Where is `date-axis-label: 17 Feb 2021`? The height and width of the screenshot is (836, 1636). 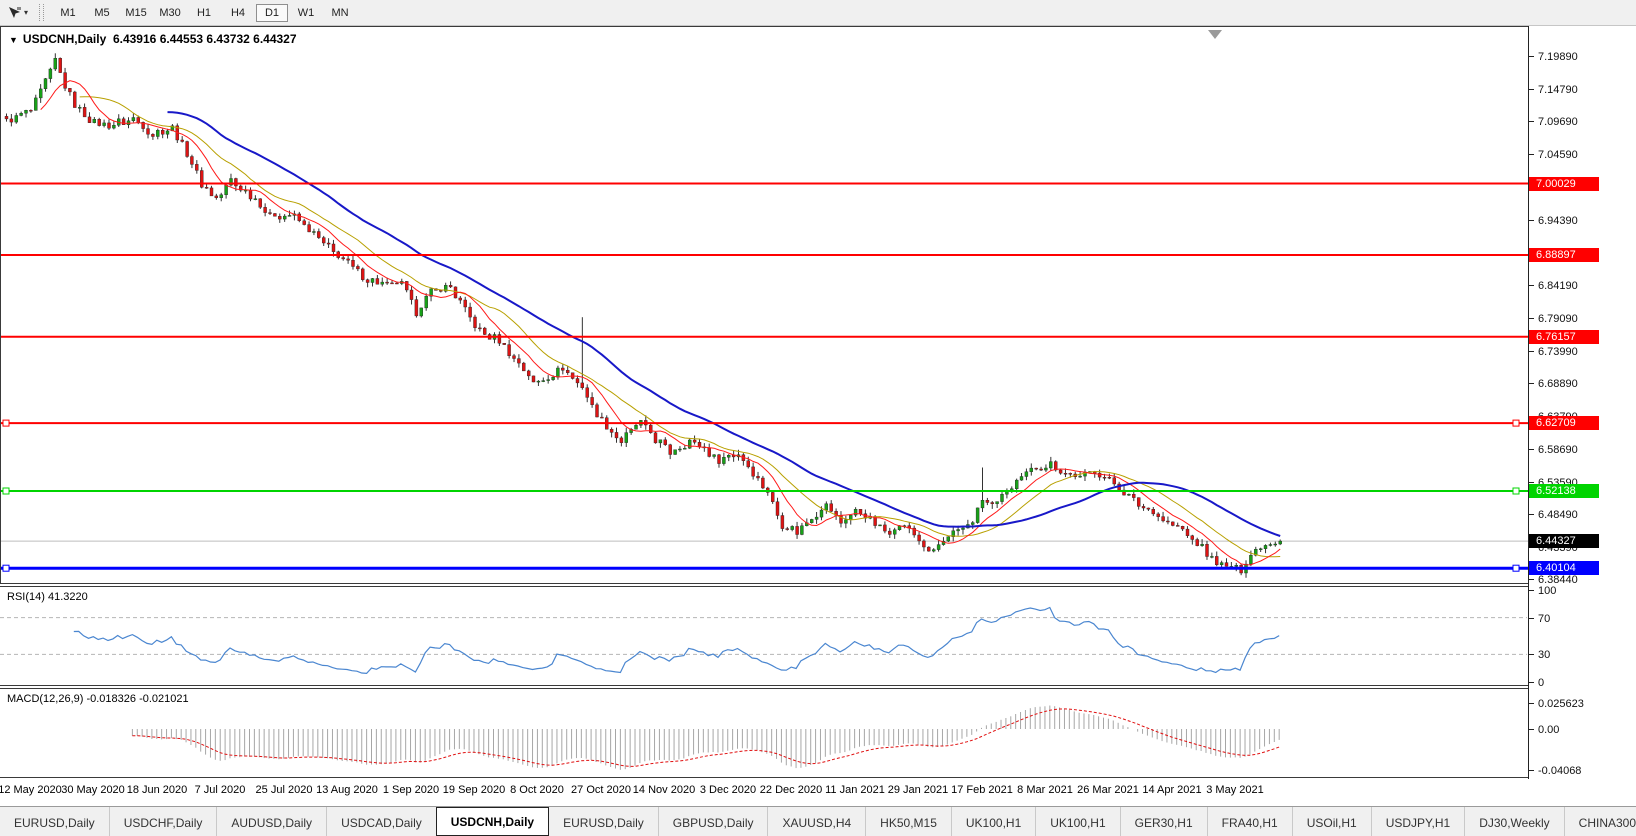 date-axis-label: 17 Feb 2021 is located at coordinates (982, 790).